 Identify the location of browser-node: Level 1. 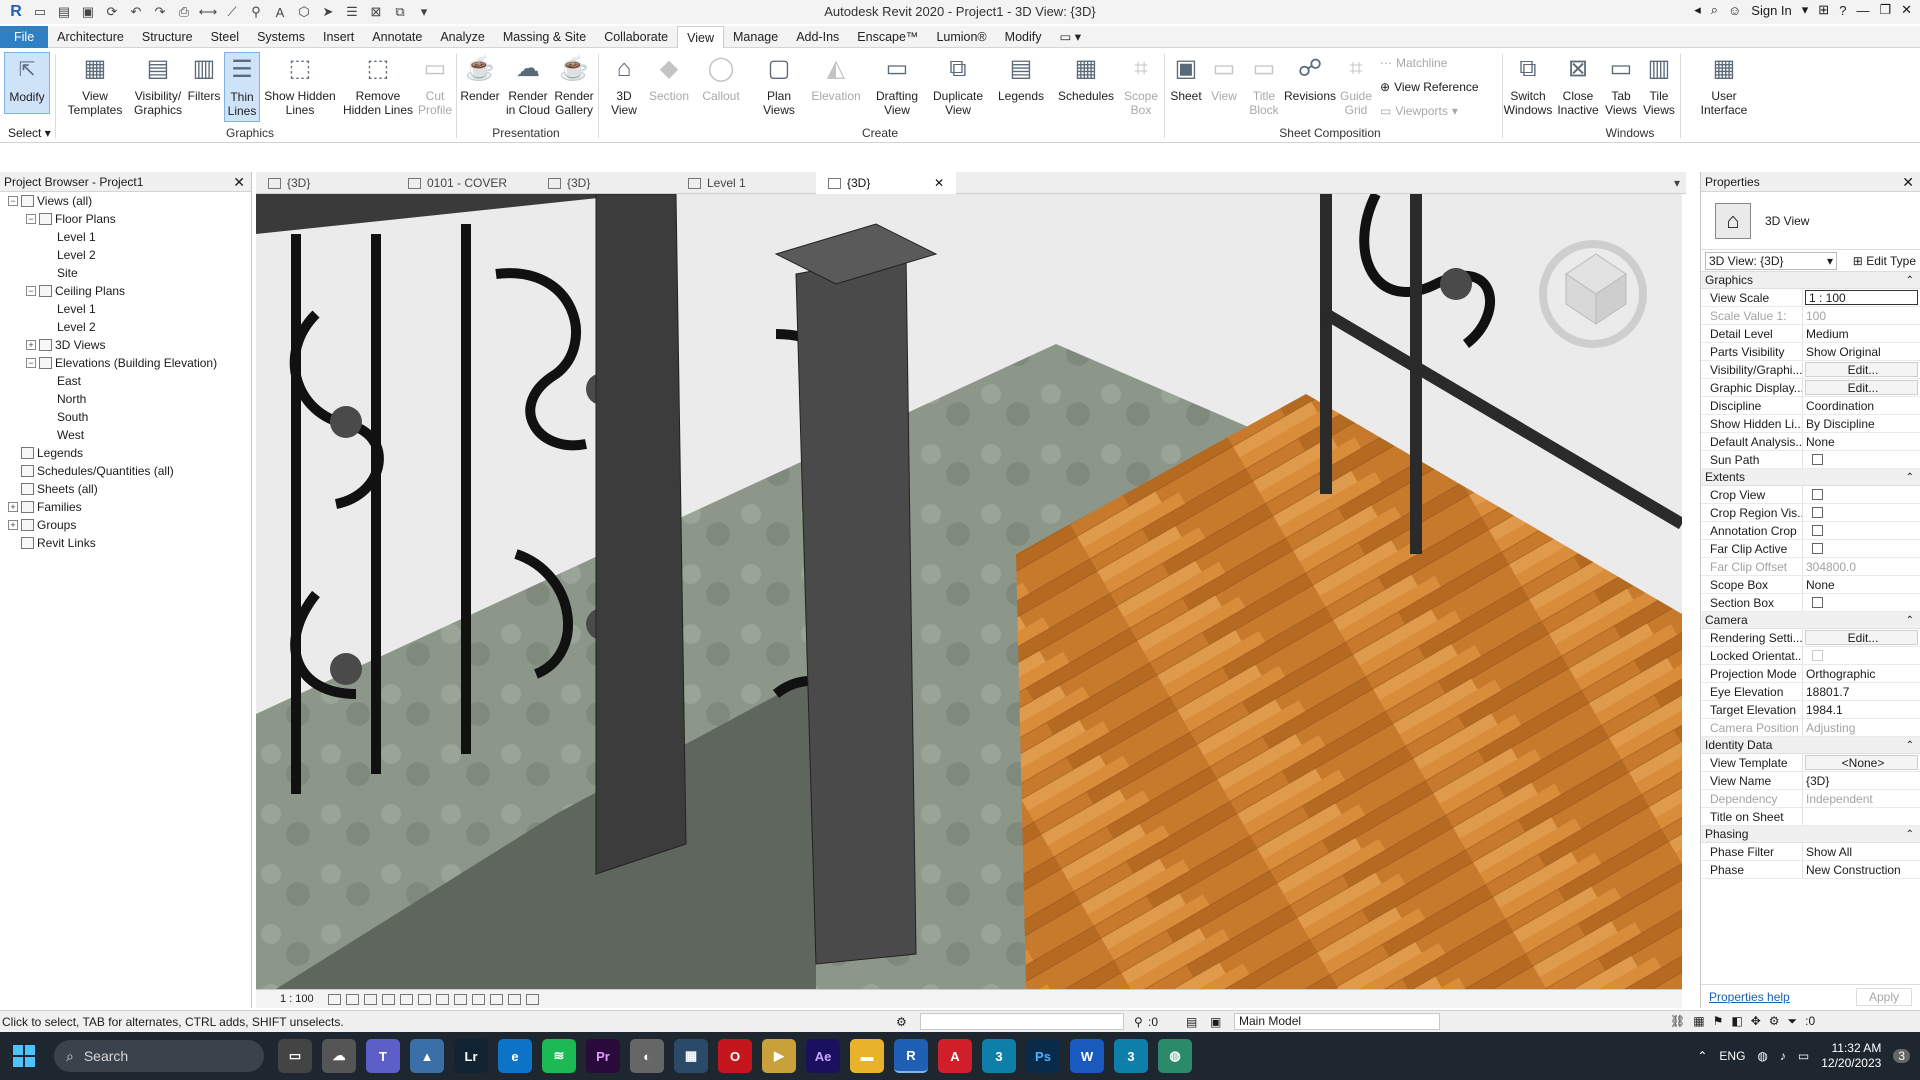
(125, 237).